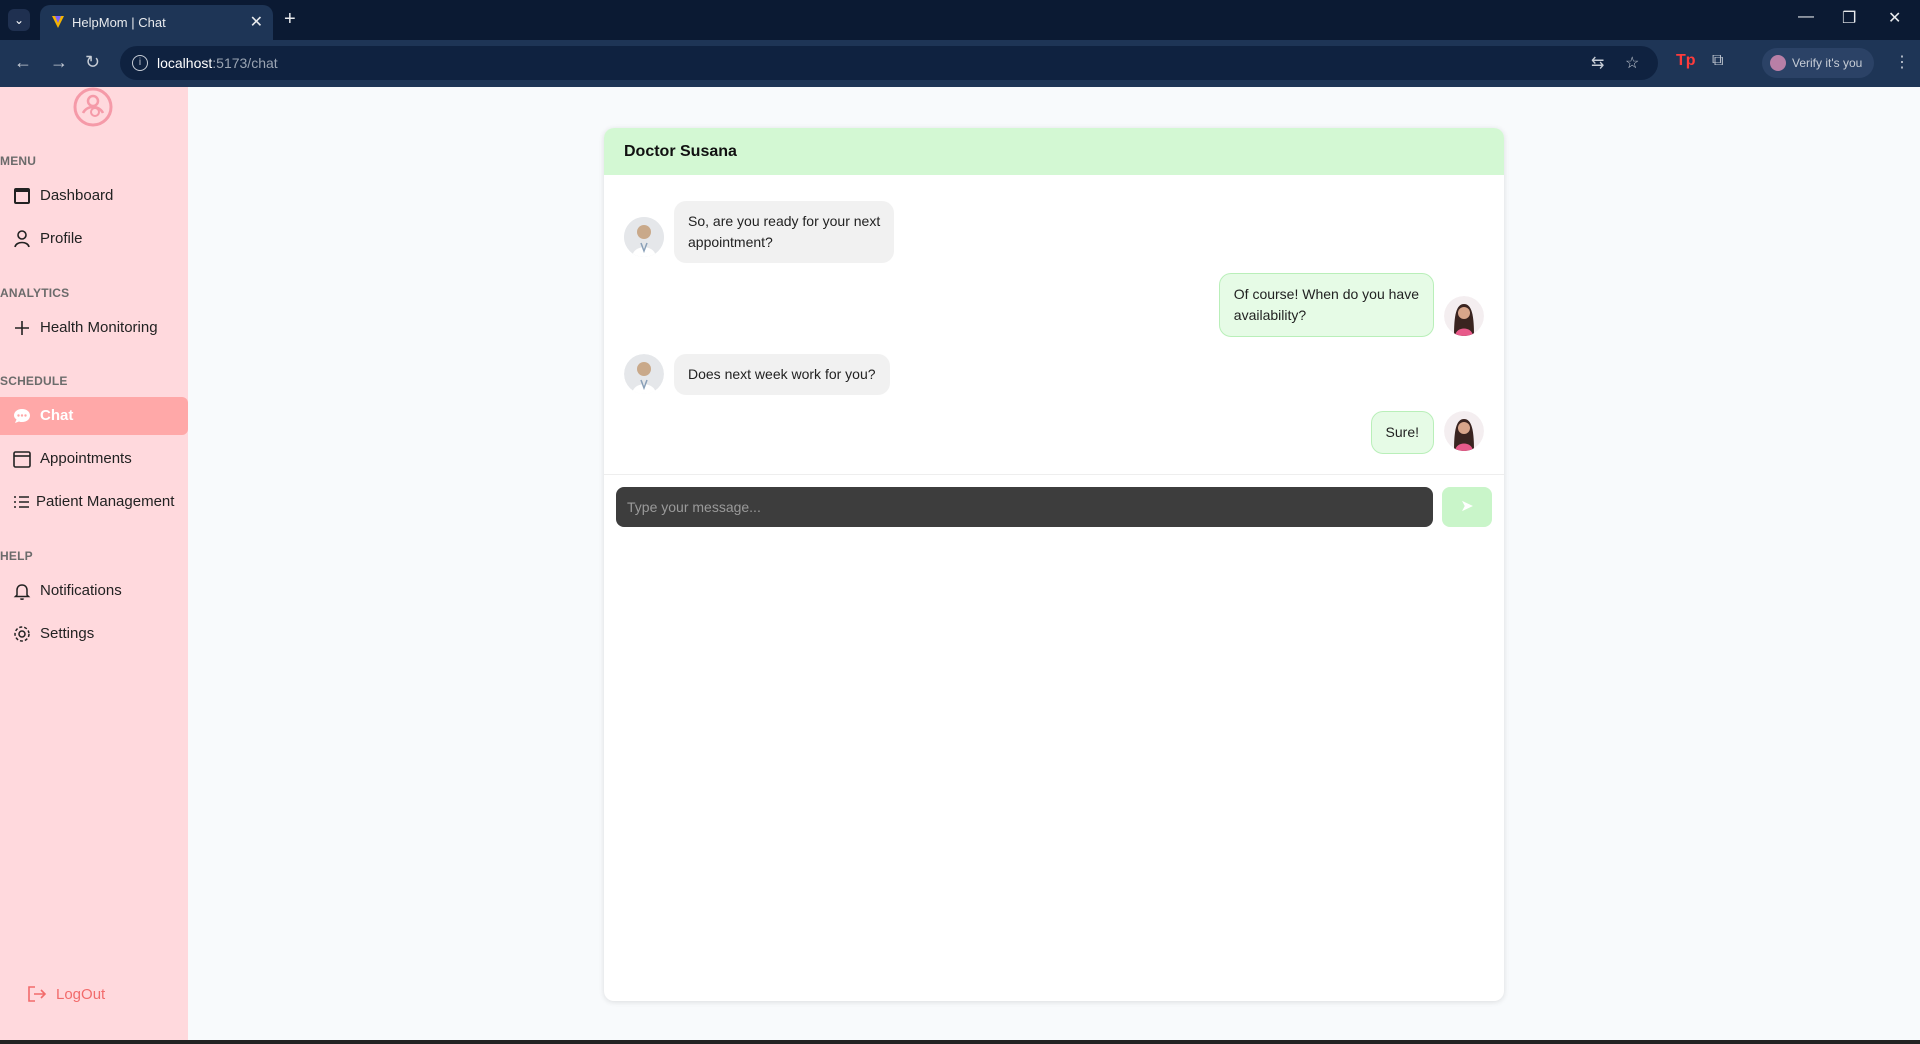 The height and width of the screenshot is (1044, 1920). Describe the element at coordinates (94, 502) in the screenshot. I see `sidebar-item-patient-management: Patient Management` at that location.